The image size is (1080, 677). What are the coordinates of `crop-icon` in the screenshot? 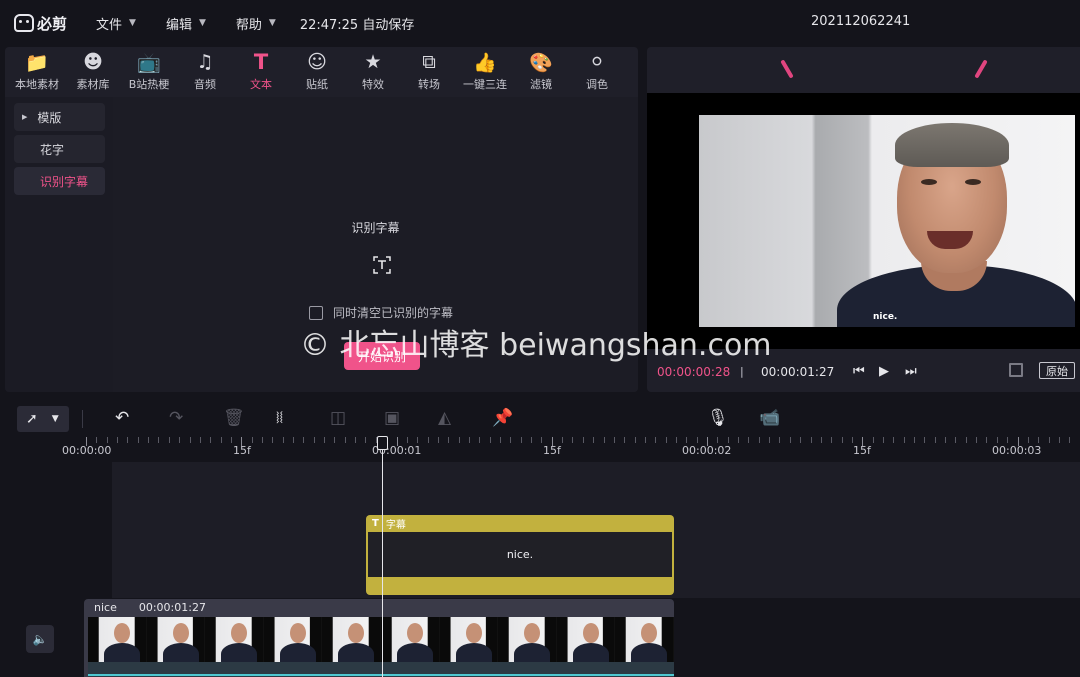 It's located at (1016, 370).